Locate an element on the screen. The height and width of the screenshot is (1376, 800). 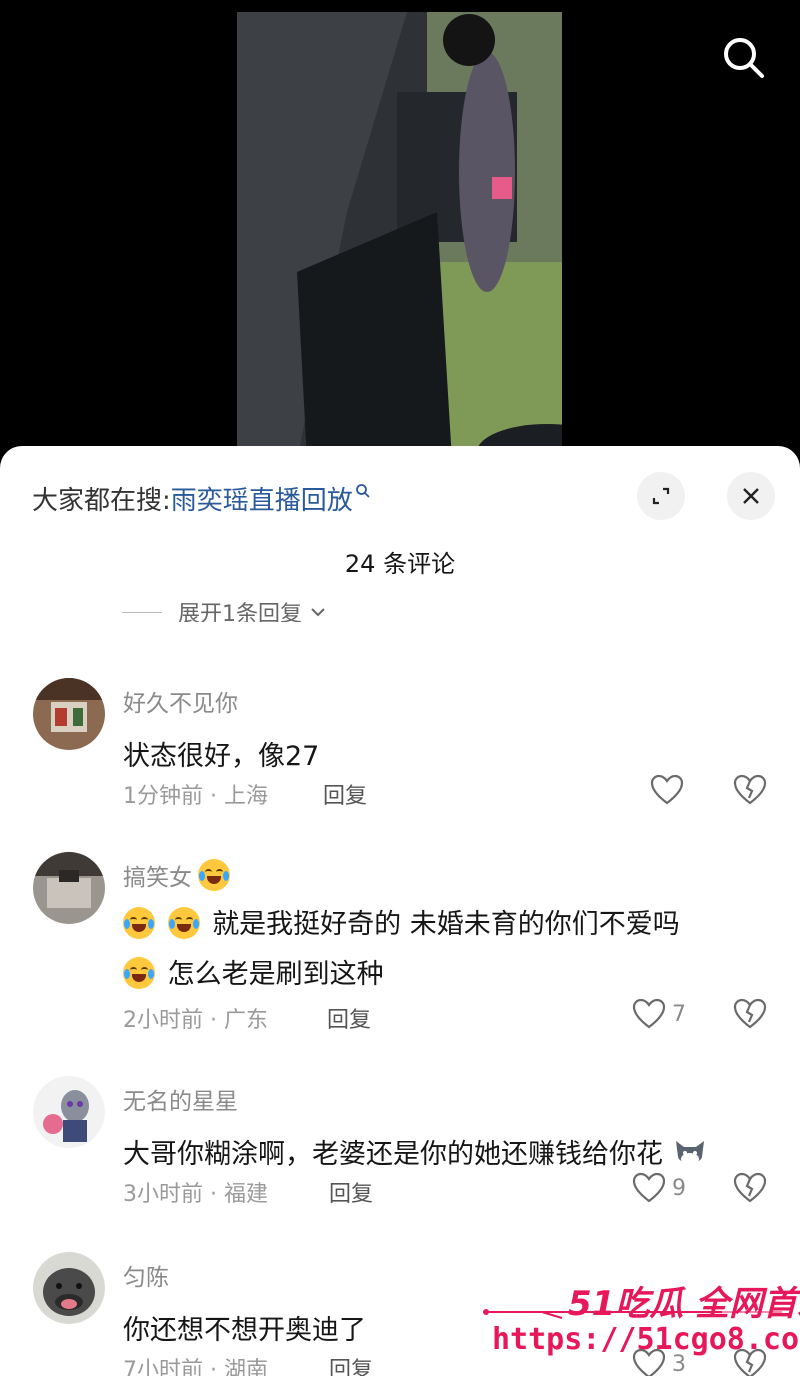
comment-text-line: 状态很好，像27 is located at coordinates (221, 756).